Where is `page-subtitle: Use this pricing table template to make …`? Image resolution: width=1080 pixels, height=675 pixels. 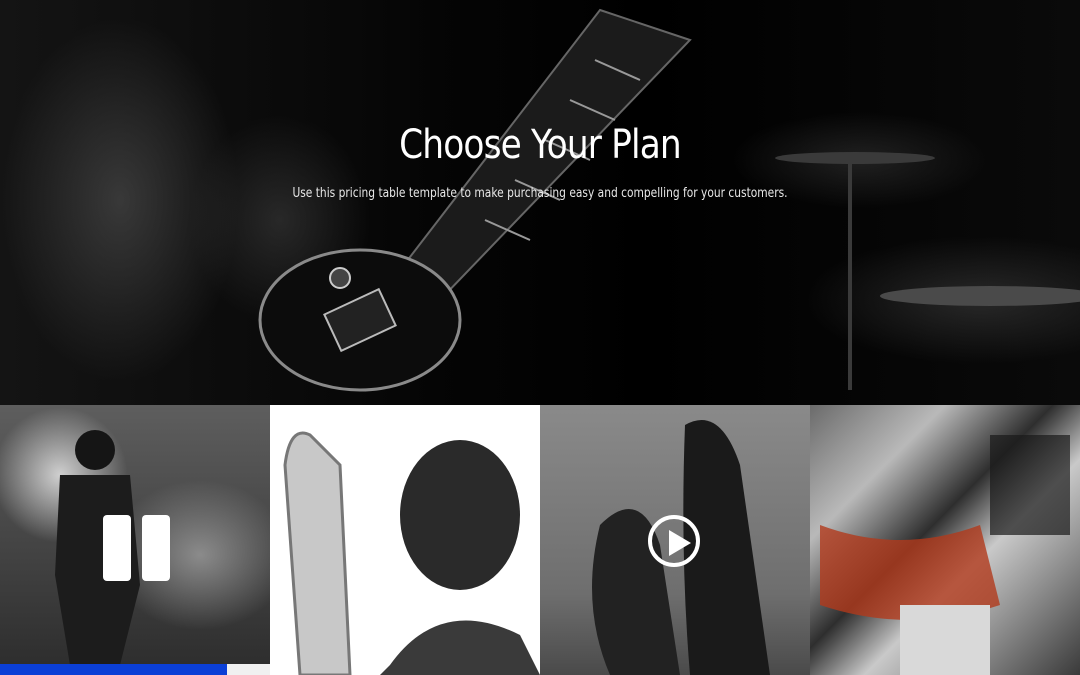 page-subtitle: Use this pricing table template to make … is located at coordinates (540, 193).